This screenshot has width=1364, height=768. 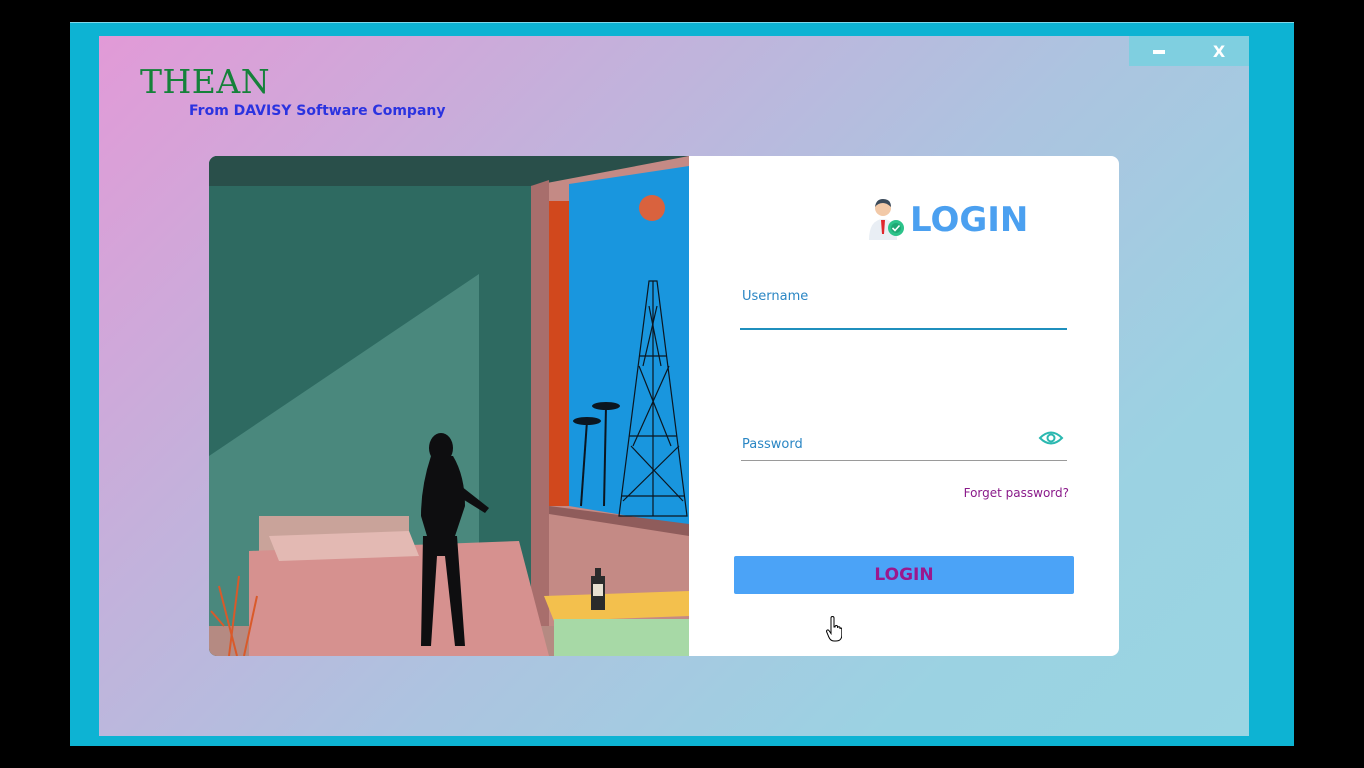 What do you see at coordinates (903, 329) in the screenshot?
I see `username-underline` at bounding box center [903, 329].